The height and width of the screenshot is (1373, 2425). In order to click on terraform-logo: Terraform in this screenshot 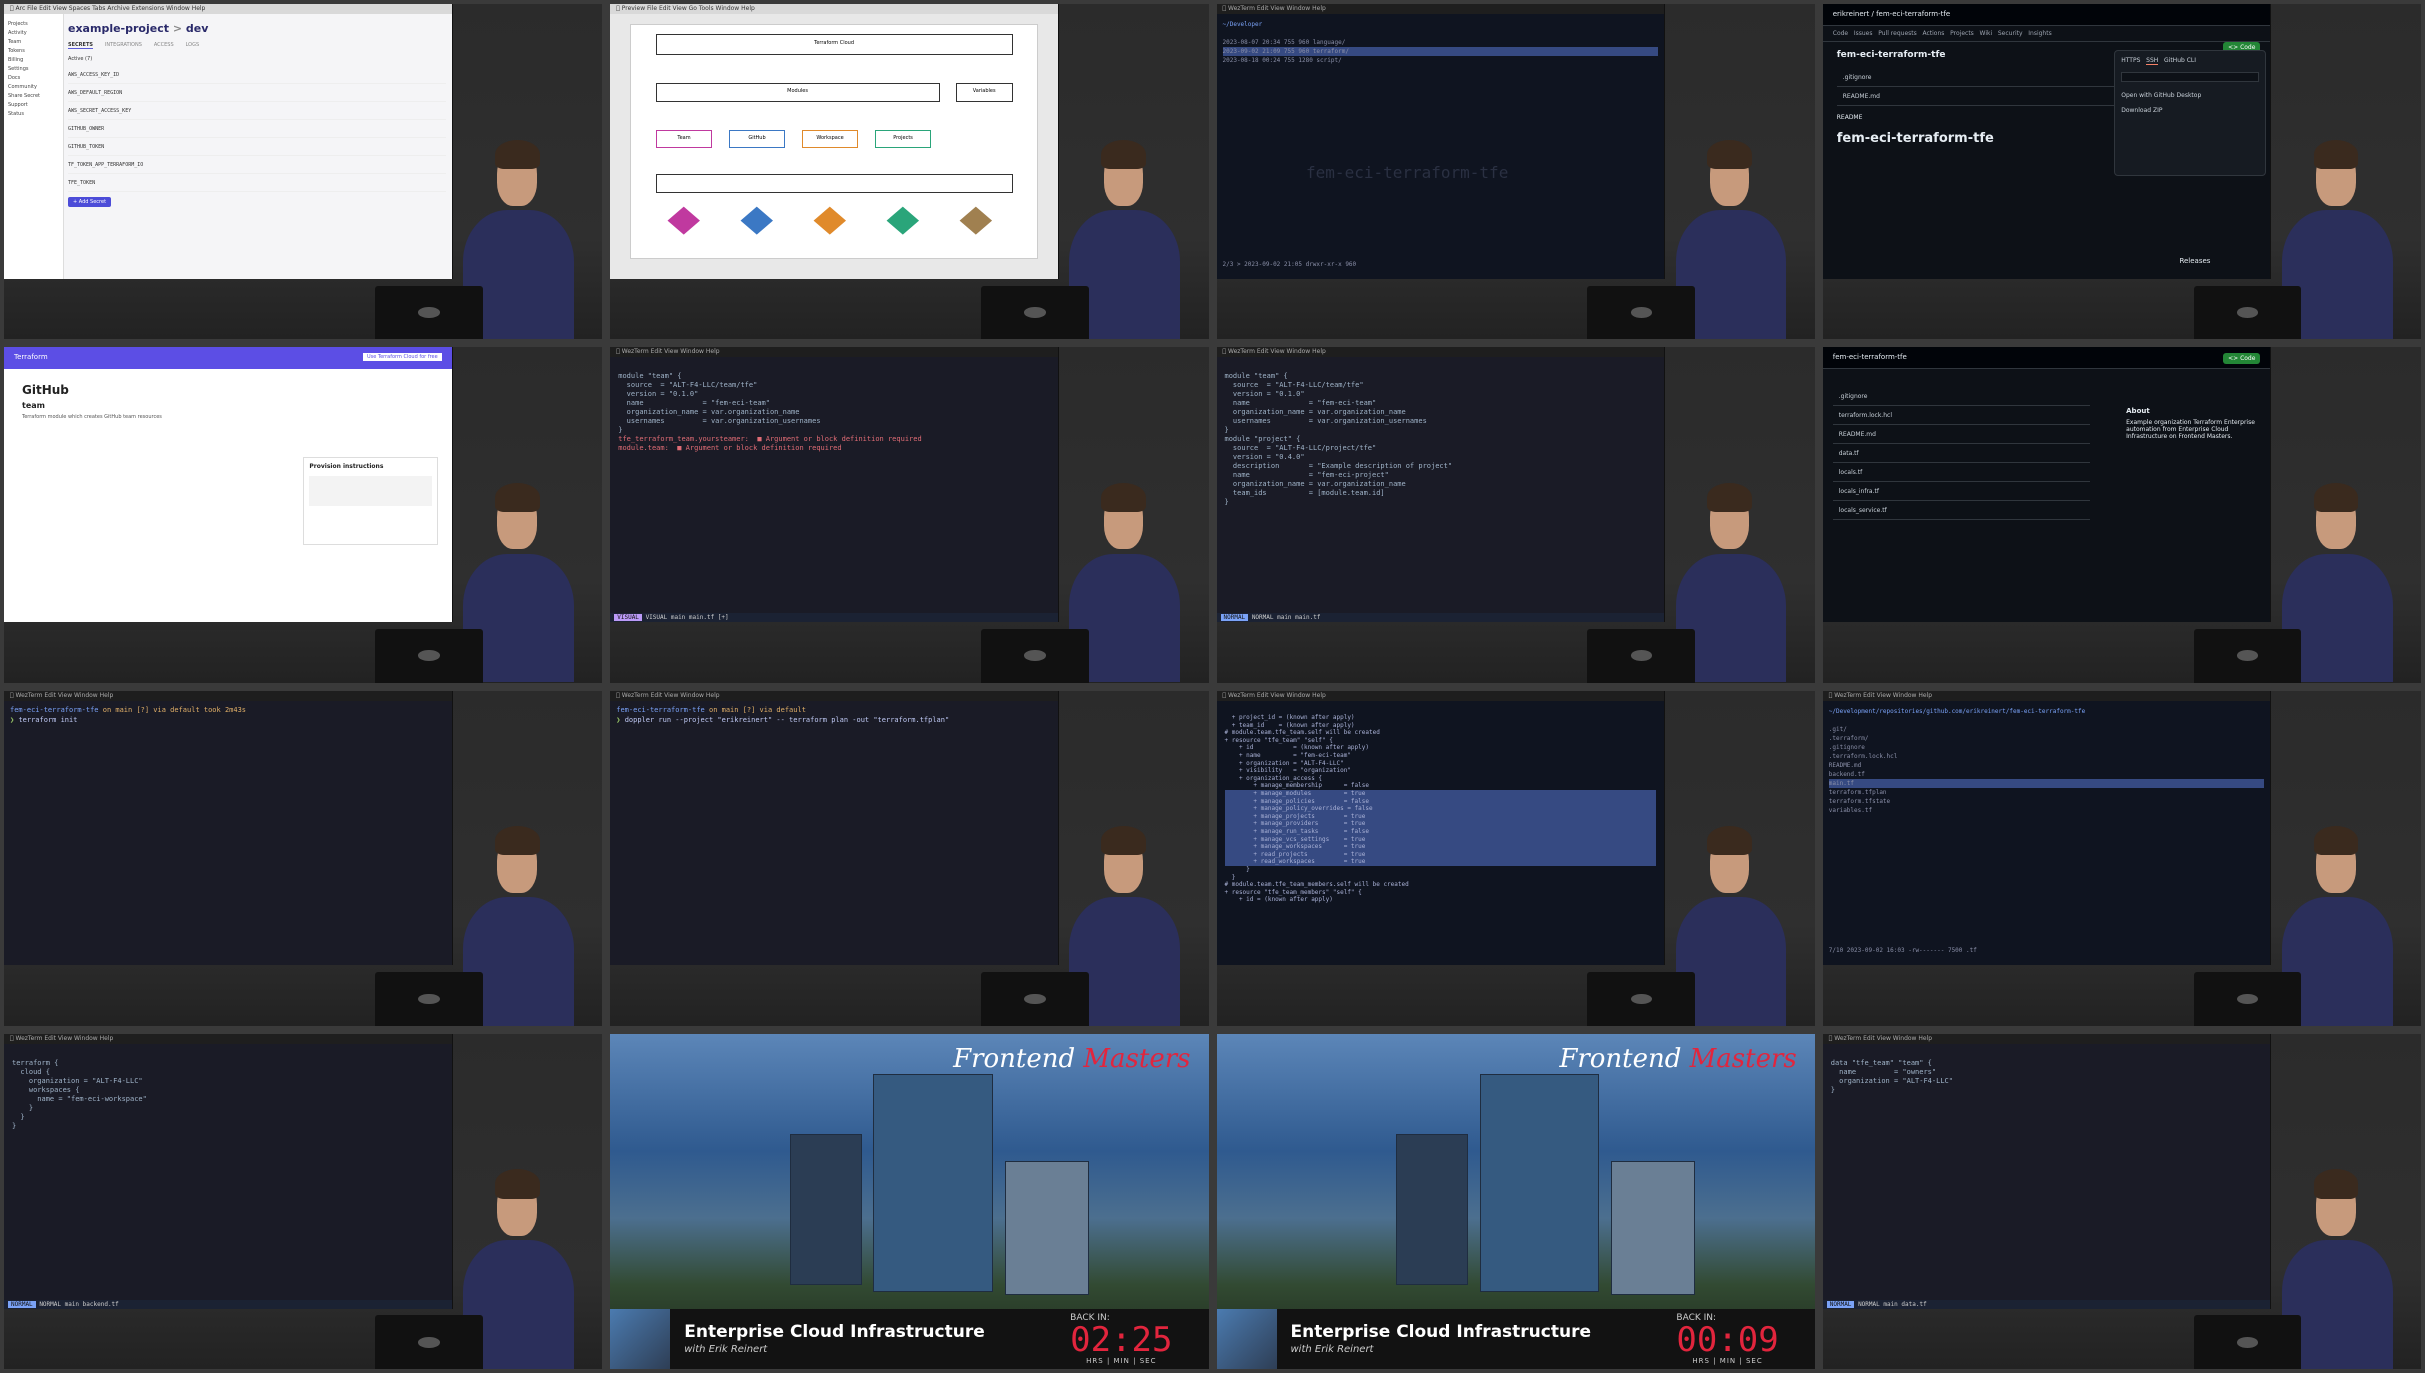, I will do `click(31, 357)`.